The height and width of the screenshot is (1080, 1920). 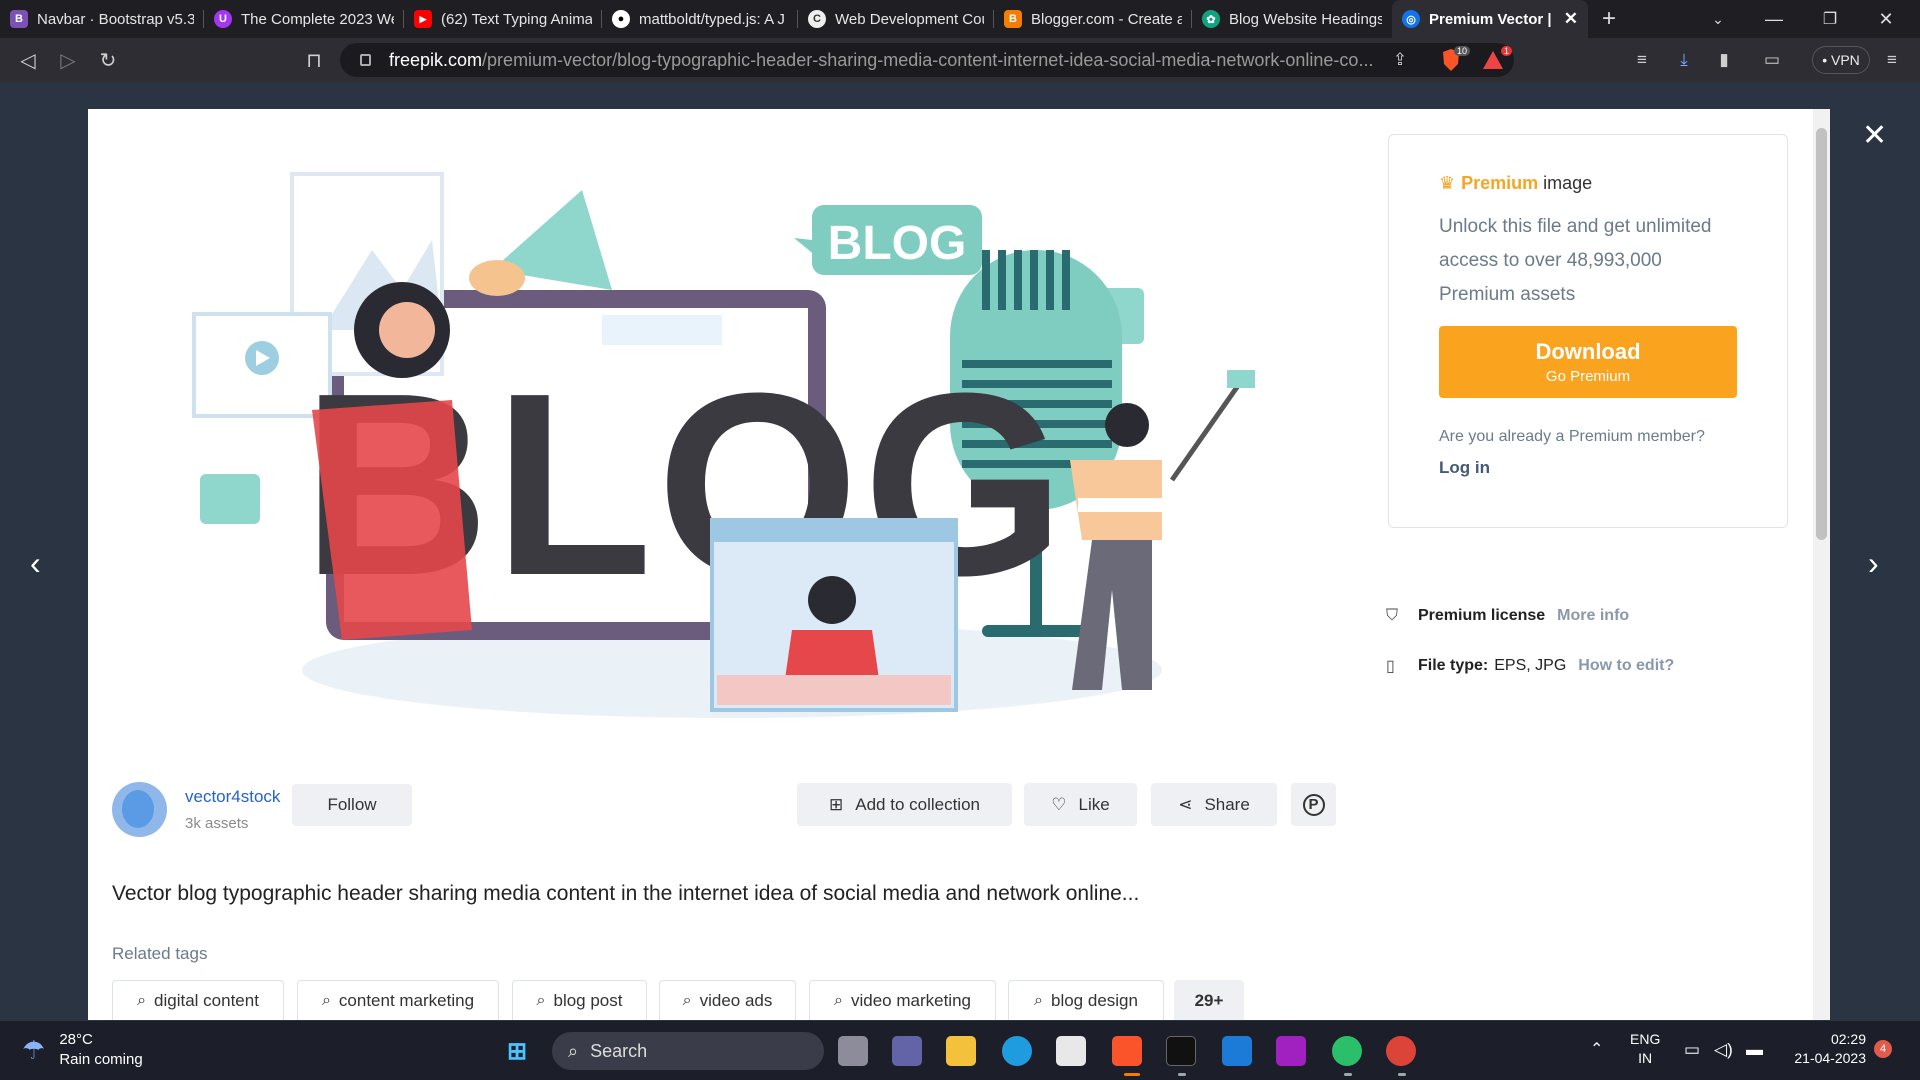 I want to click on heart-icon: ♡, so click(x=1059, y=804).